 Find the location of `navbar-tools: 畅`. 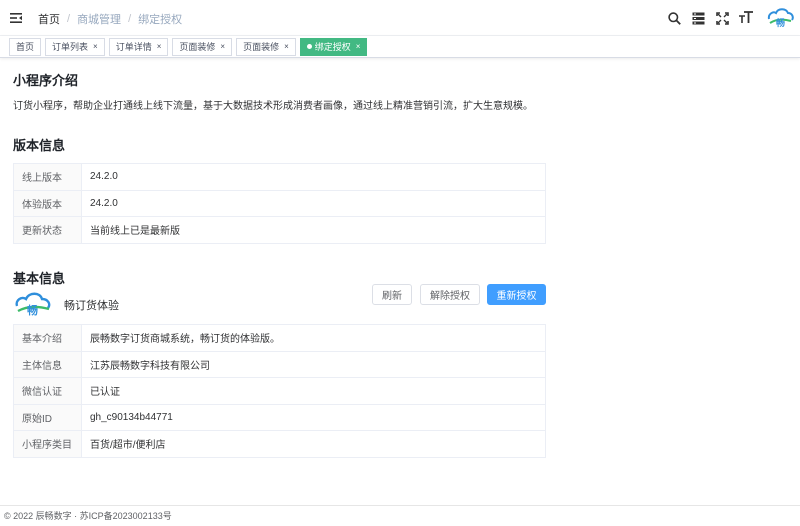

navbar-tools: 畅 is located at coordinates (728, 18).